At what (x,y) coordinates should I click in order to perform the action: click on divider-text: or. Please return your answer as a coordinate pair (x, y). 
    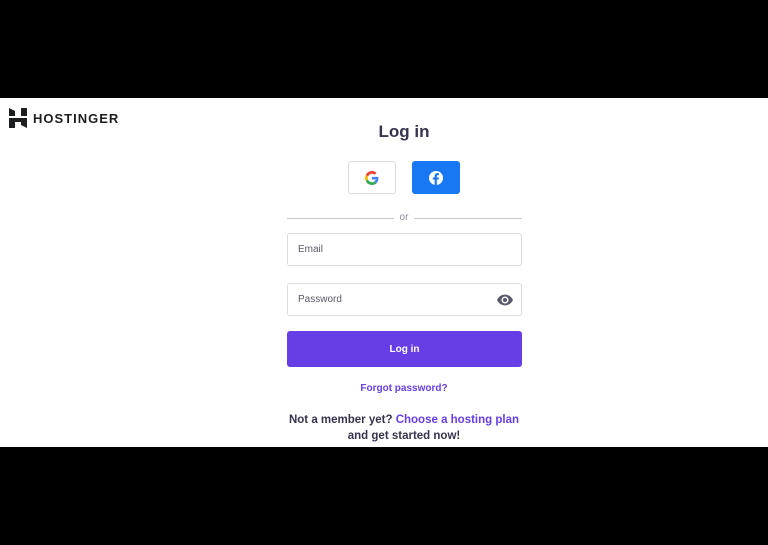
    Looking at the image, I should click on (404, 217).